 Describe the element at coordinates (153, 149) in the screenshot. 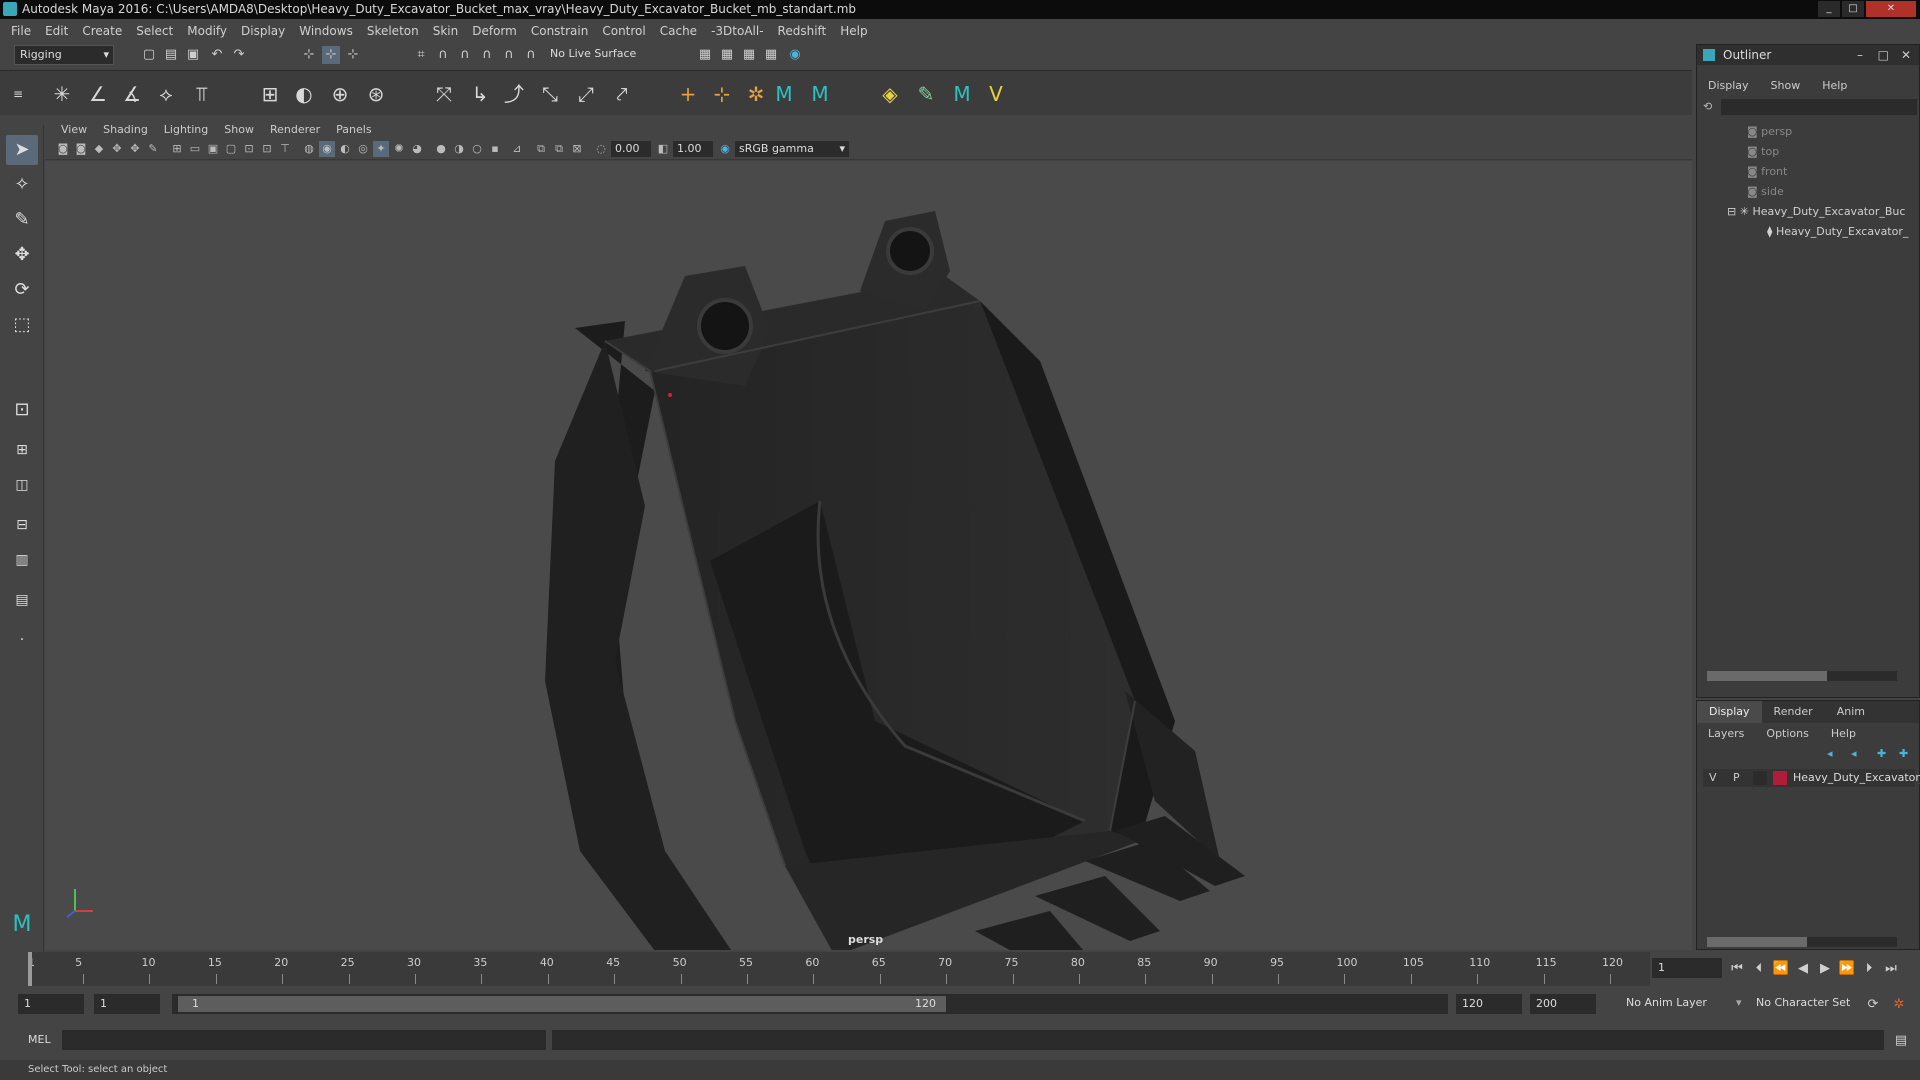

I see `grease-pencil-icon: ✎` at that location.